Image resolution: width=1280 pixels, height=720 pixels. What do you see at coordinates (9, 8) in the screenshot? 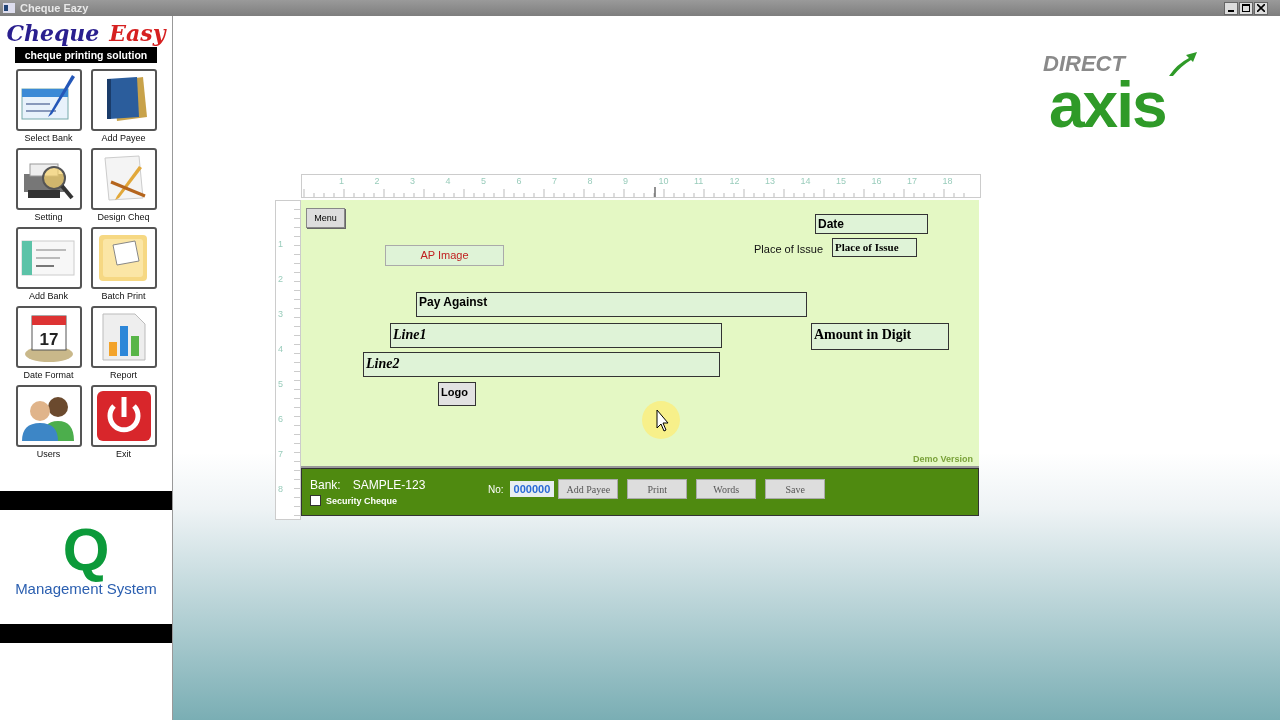
I see `app-icon` at bounding box center [9, 8].